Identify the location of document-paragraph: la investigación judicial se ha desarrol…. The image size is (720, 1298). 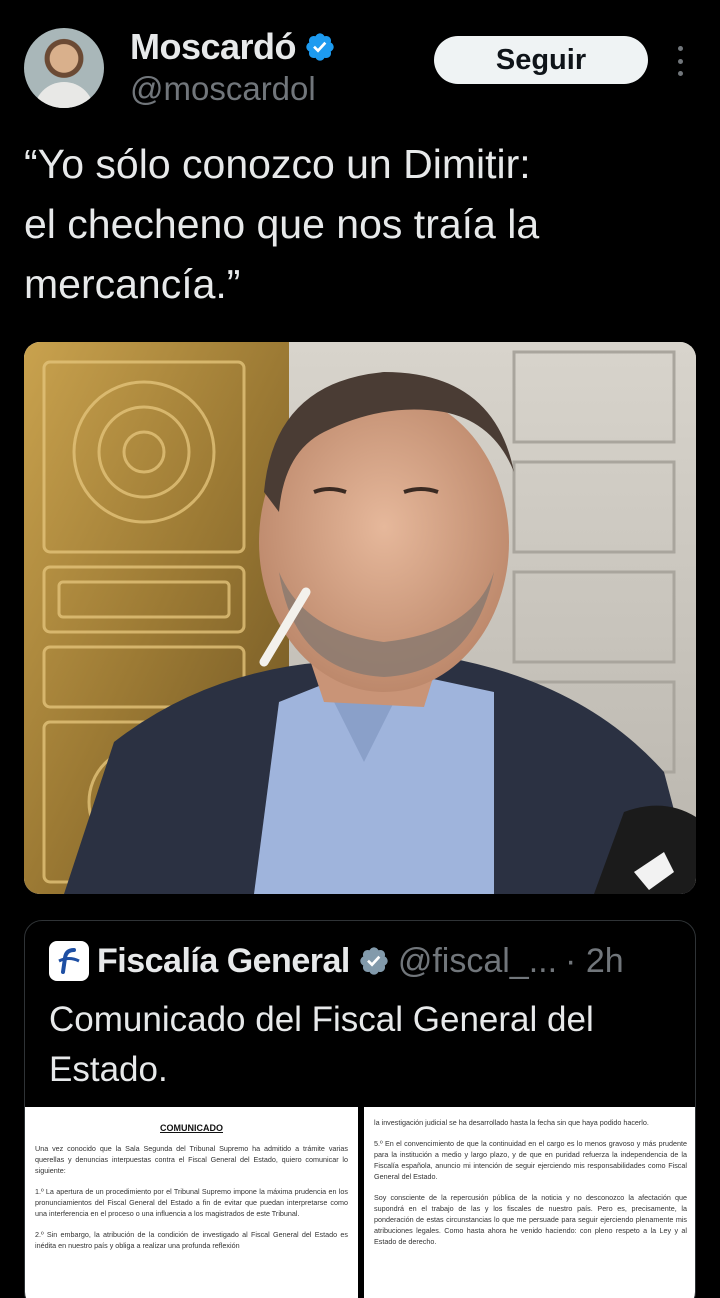
(511, 1122).